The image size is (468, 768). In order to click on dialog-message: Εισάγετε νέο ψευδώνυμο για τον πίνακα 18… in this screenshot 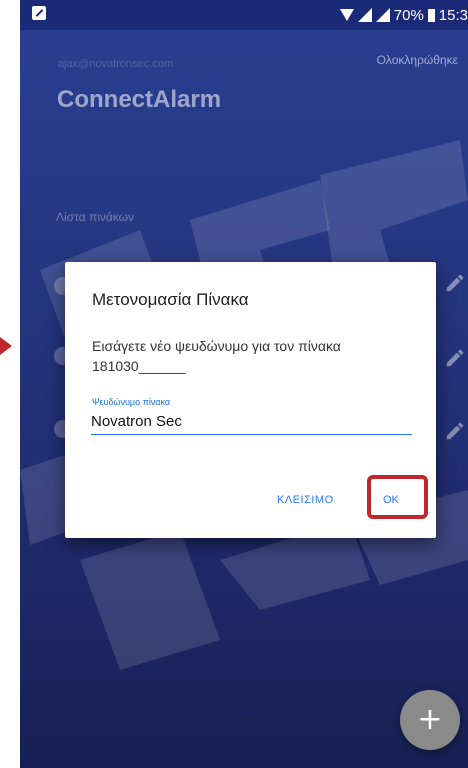, I will do `click(216, 356)`.